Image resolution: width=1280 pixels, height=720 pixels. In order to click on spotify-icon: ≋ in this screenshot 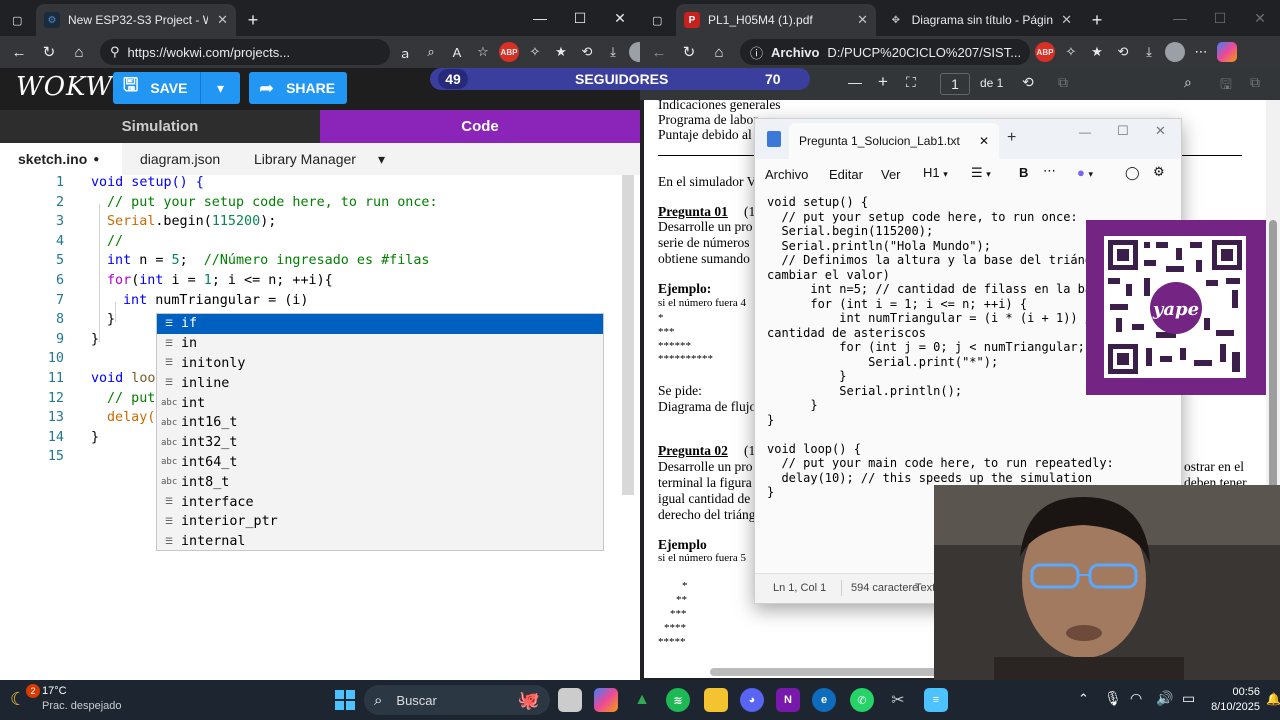, I will do `click(678, 700)`.